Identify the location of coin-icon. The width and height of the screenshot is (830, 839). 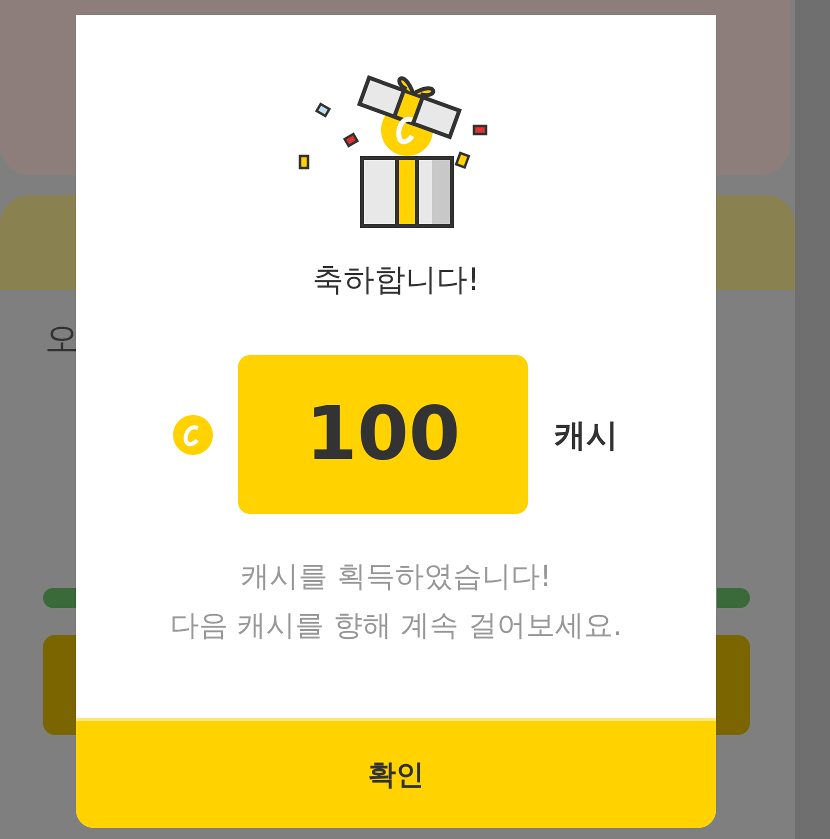
(193, 435).